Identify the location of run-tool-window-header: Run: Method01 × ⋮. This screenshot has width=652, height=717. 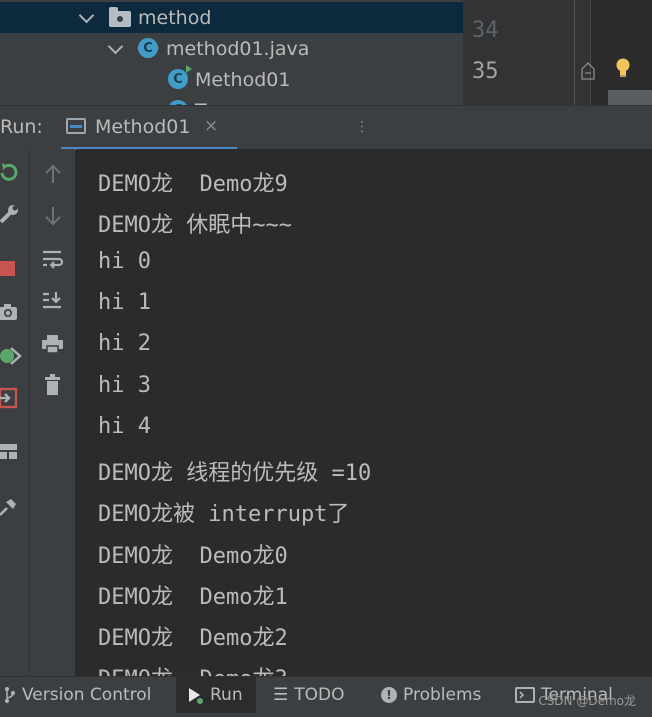
(326, 128).